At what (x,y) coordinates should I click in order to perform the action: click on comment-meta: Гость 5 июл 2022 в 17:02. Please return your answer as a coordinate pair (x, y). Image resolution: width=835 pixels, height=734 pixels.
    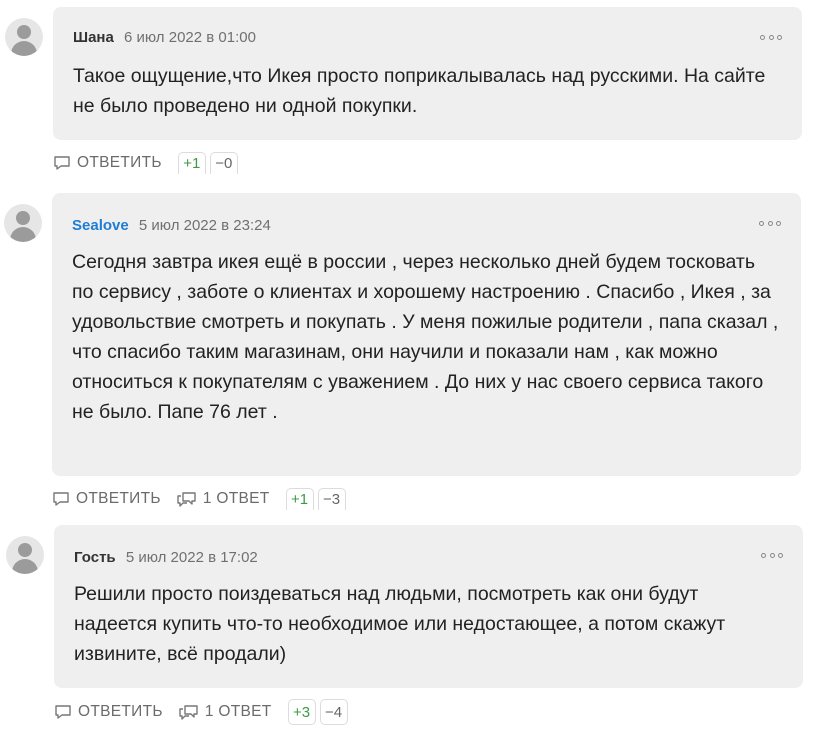
    Looking at the image, I should click on (166, 558).